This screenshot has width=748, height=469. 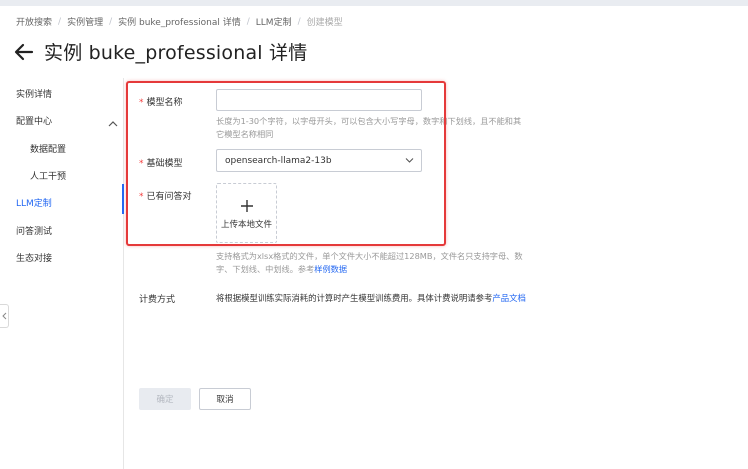 I want to click on page-title: 实例 buke_professional 详情, so click(x=176, y=53).